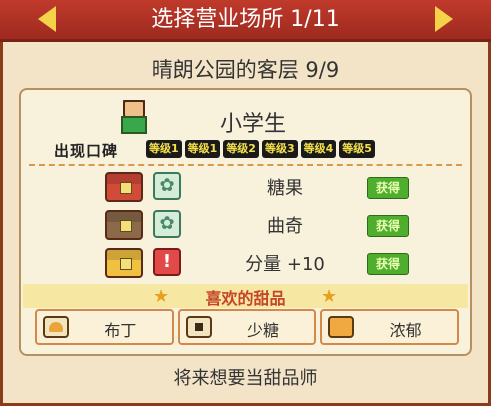 This screenshot has width=491, height=406. I want to click on rich-icon, so click(341, 327).